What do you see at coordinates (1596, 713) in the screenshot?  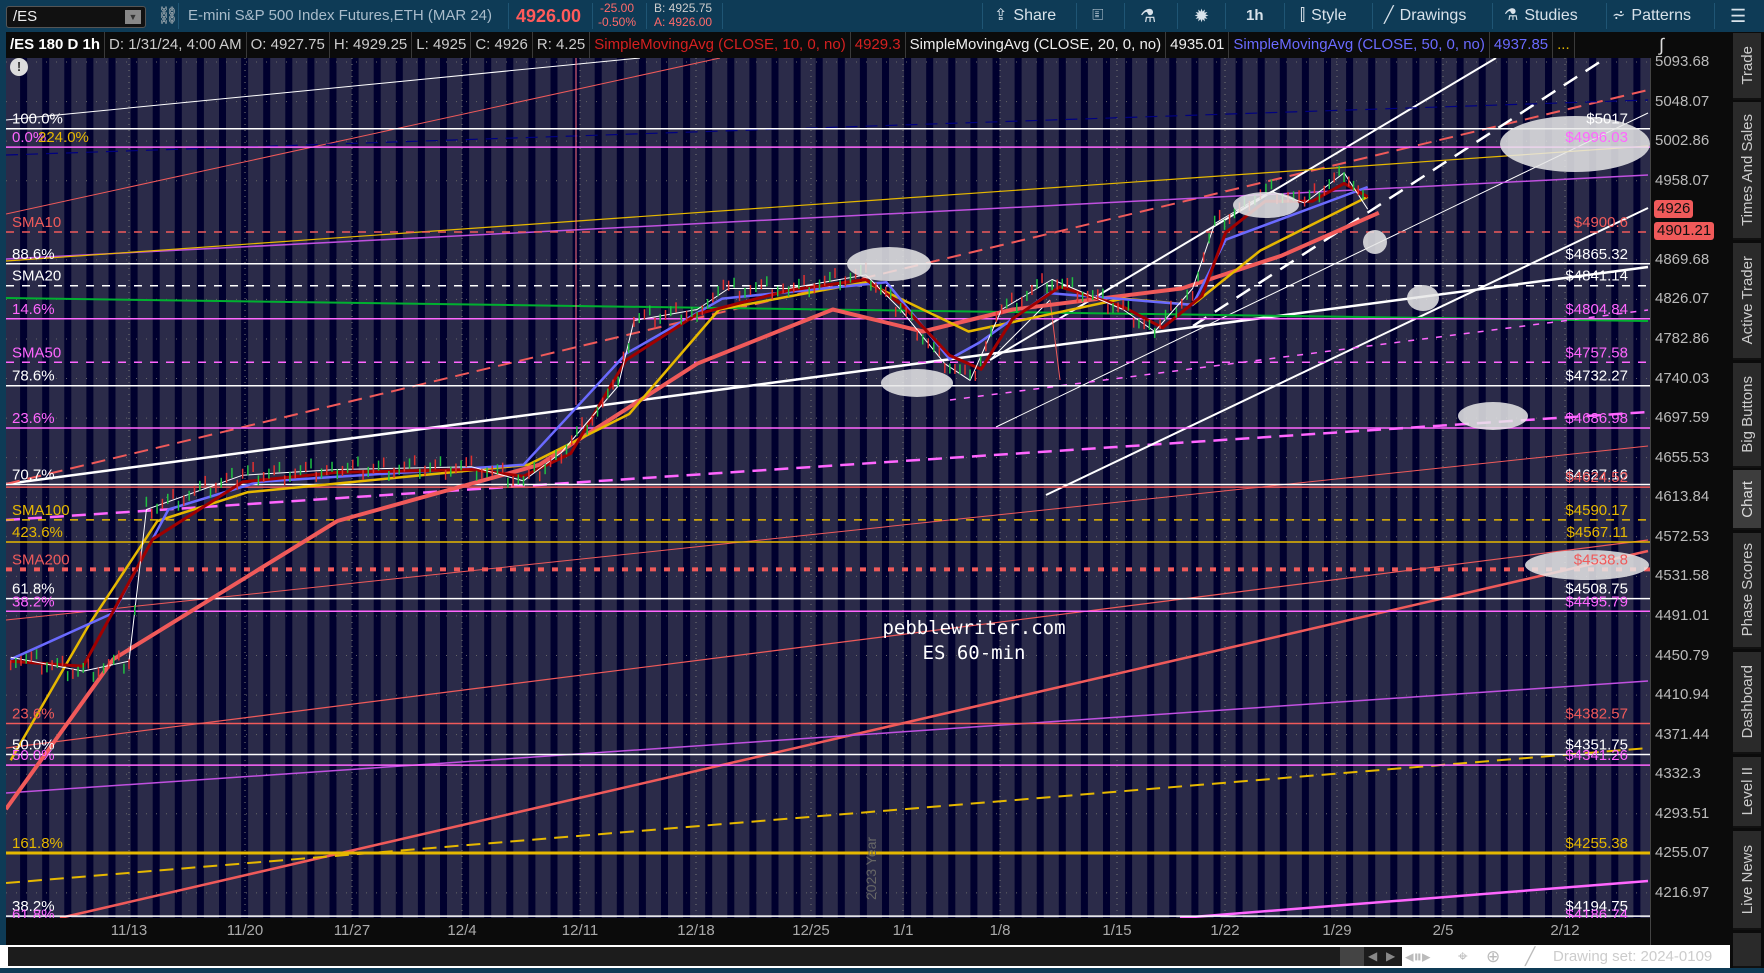 I see `level-price-label: $4382.57` at bounding box center [1596, 713].